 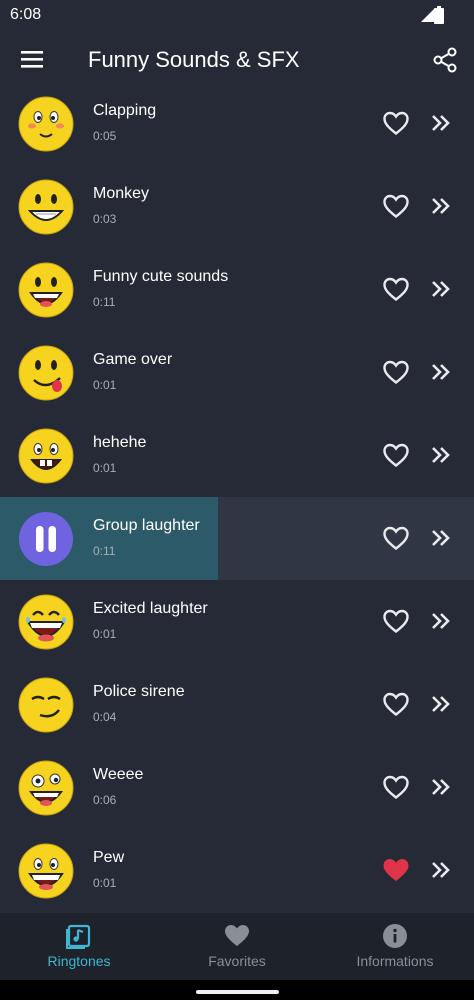 What do you see at coordinates (237, 961) in the screenshot?
I see `tab-favorites-label: Favorites` at bounding box center [237, 961].